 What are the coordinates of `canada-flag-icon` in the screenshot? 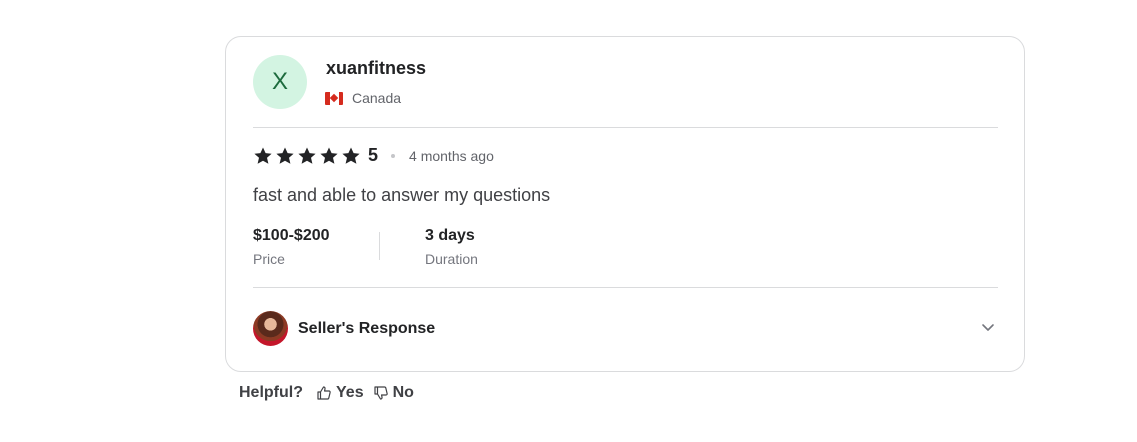 It's located at (334, 98).